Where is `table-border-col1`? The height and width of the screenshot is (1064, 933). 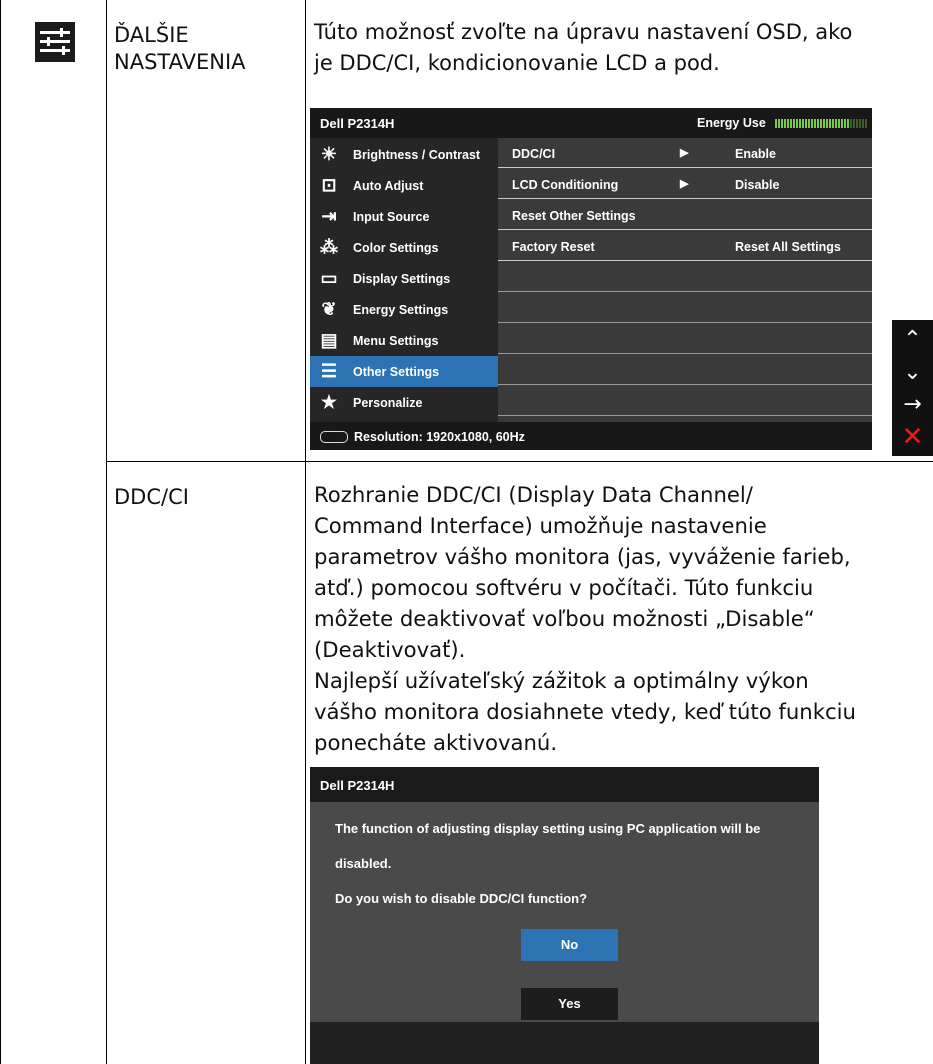
table-border-col1 is located at coordinates (106, 532).